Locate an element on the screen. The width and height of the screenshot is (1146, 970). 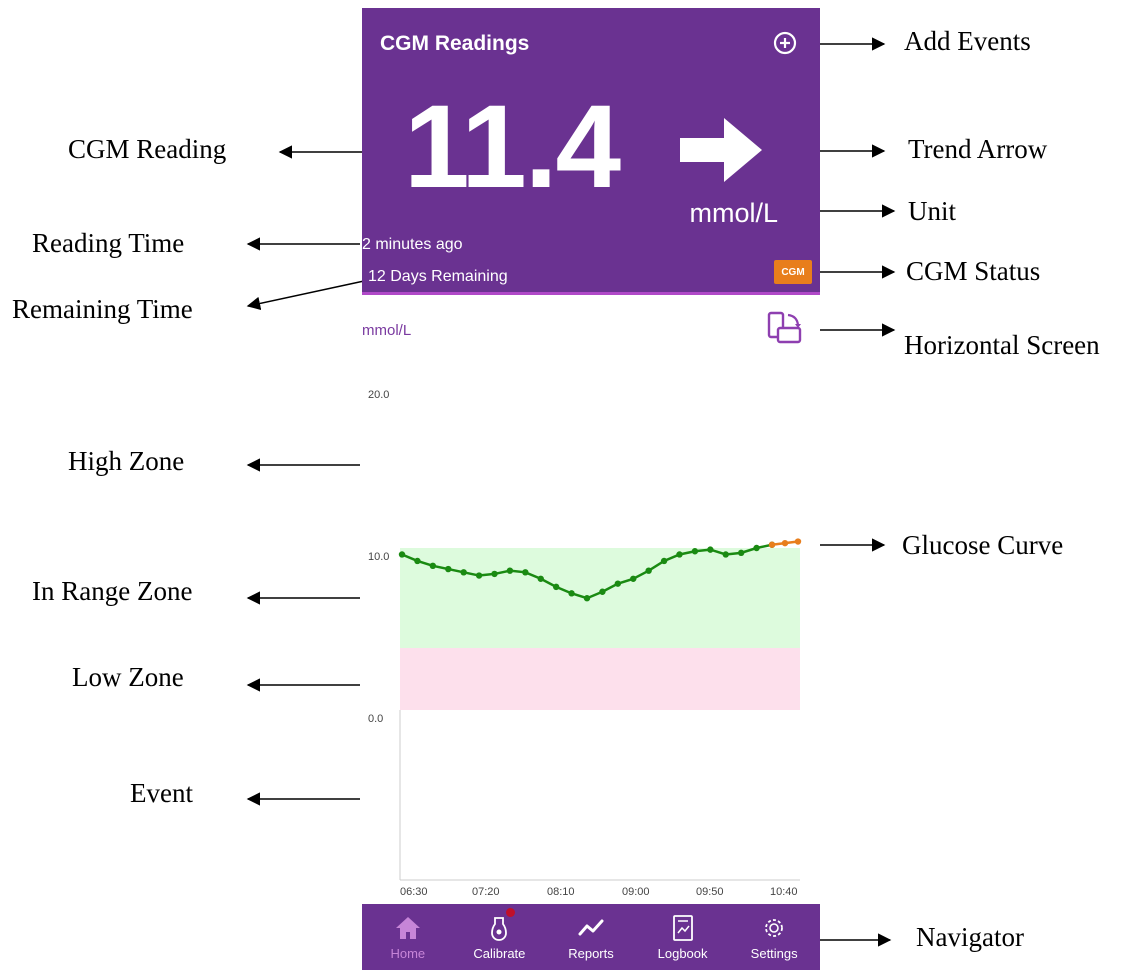
annotation-in-range-zone: In Range Zone is located at coordinates (112, 591).